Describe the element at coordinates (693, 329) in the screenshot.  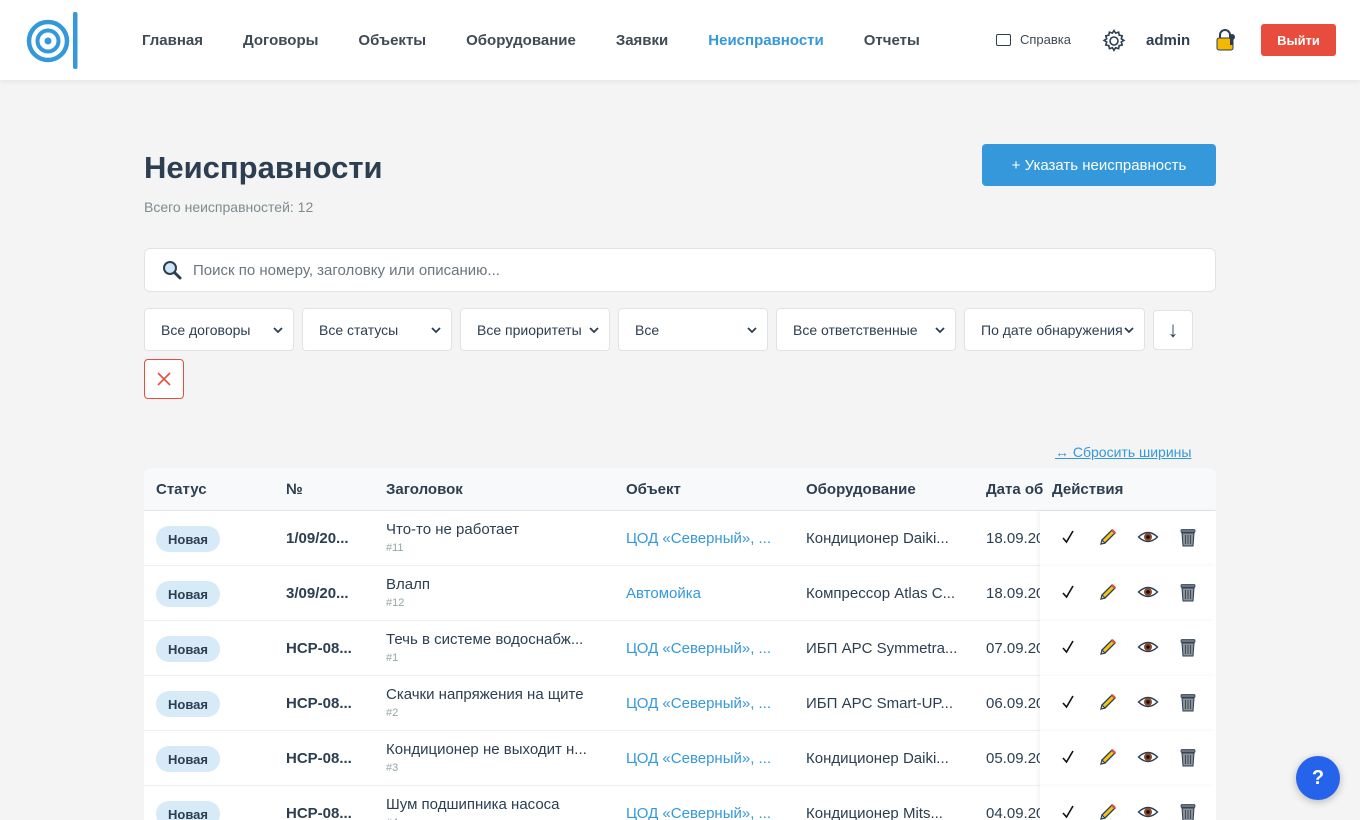
I see `type-filter-select: Все` at that location.